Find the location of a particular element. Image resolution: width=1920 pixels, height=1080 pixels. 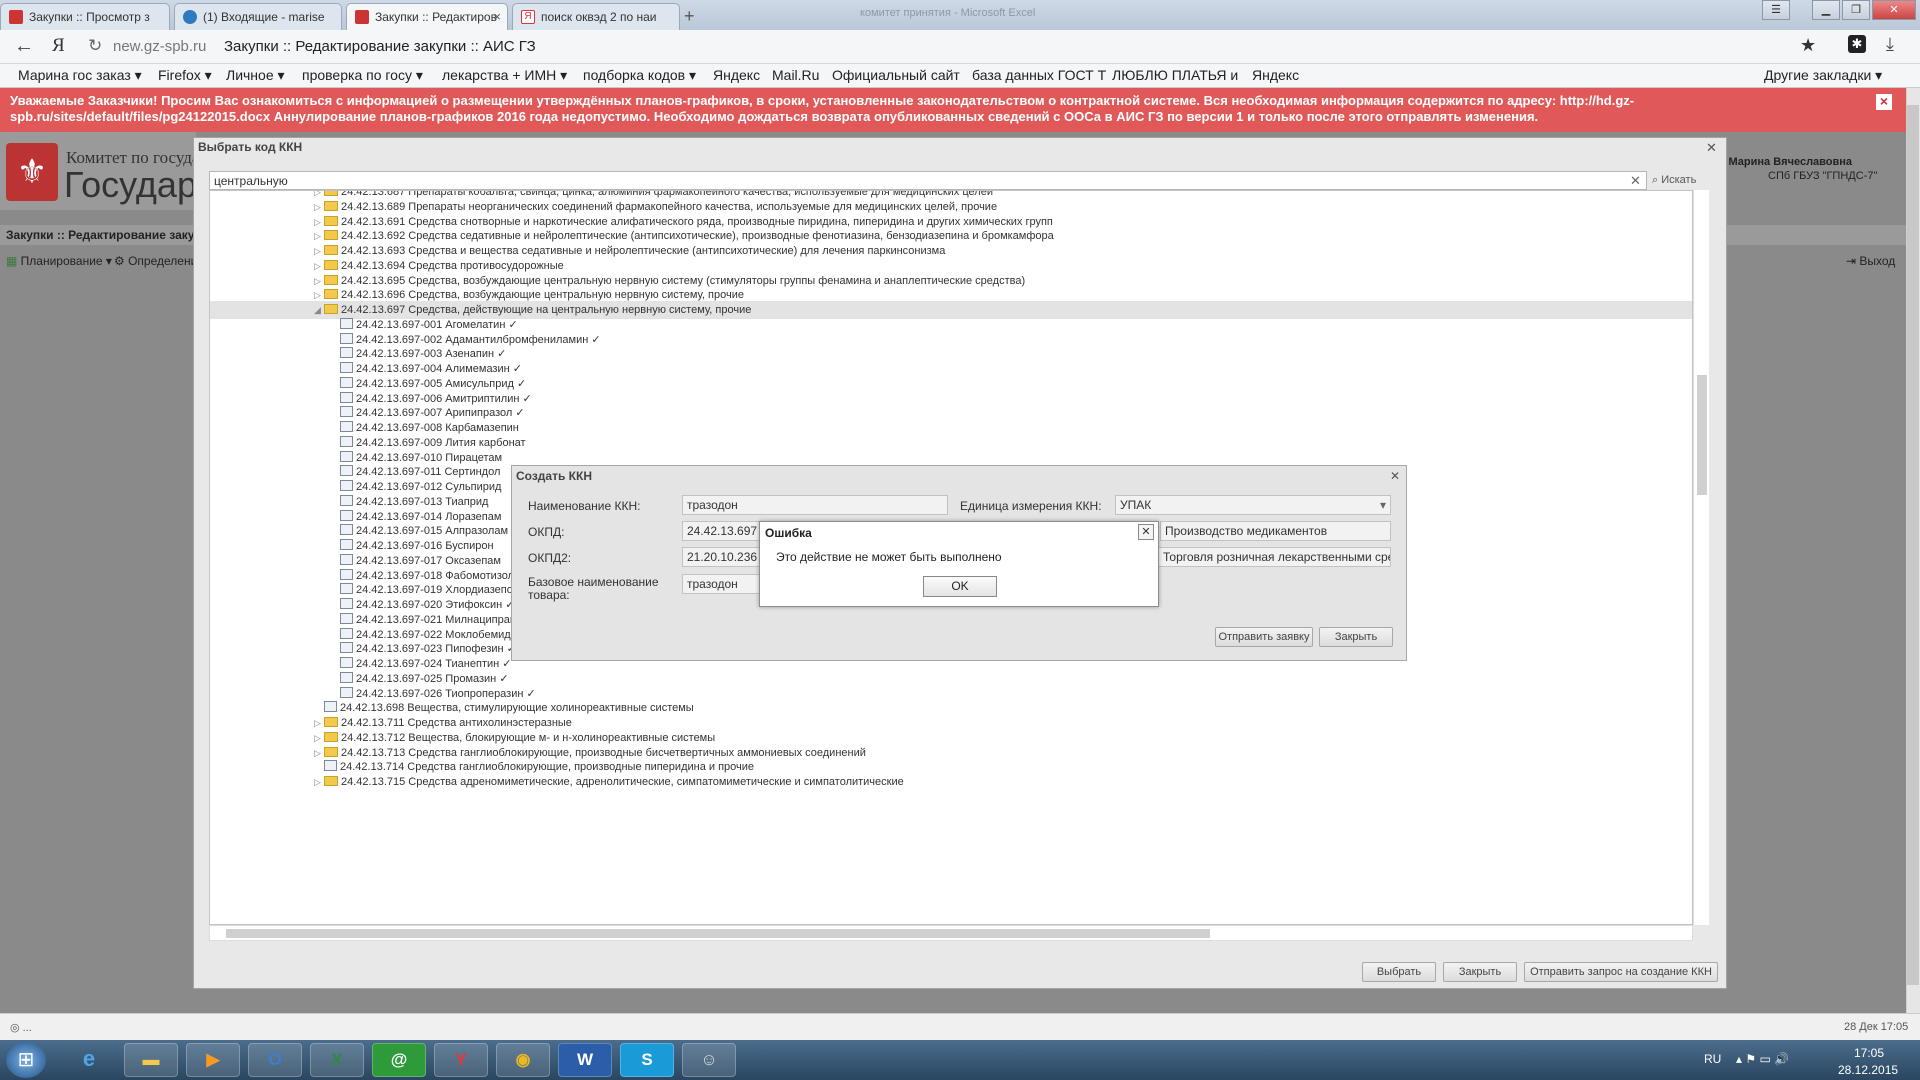

yandex-icon: Я is located at coordinates (58, 46).